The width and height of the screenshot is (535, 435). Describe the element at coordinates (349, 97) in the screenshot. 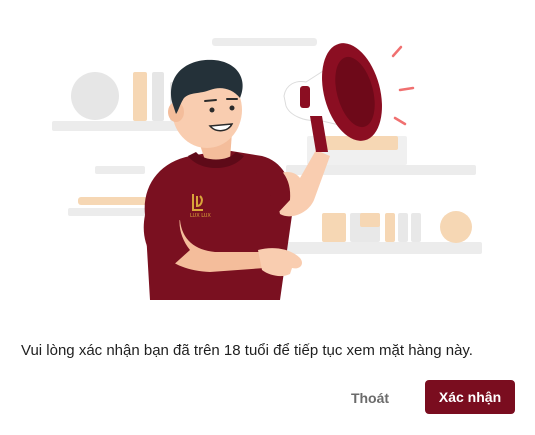

I see `megaphone-icon` at that location.